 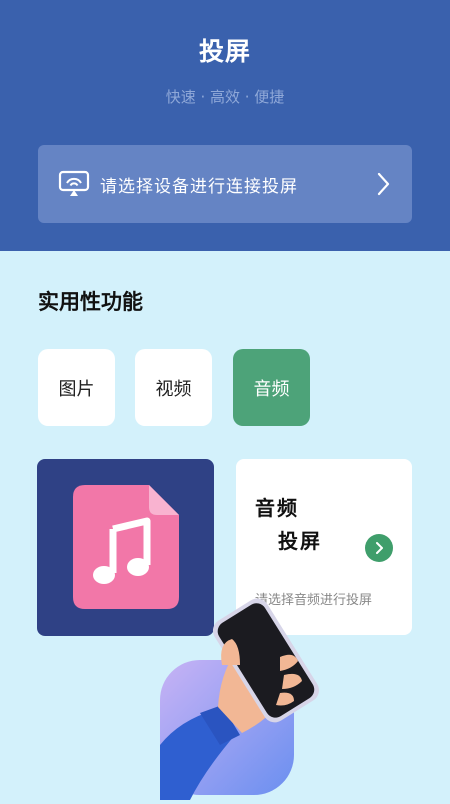 I want to click on audio-cast-go-button, so click(x=379, y=548).